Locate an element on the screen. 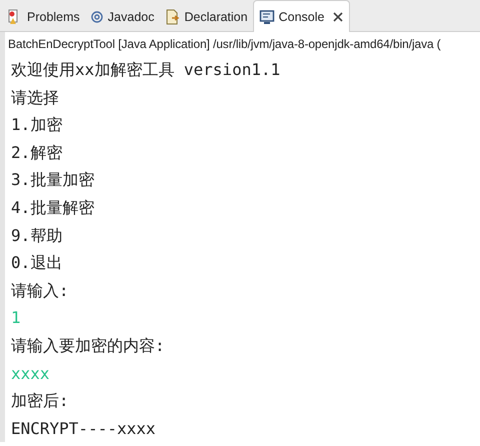 The height and width of the screenshot is (446, 480). console-line: ENCRYPT----xxxx is located at coordinates (83, 429).